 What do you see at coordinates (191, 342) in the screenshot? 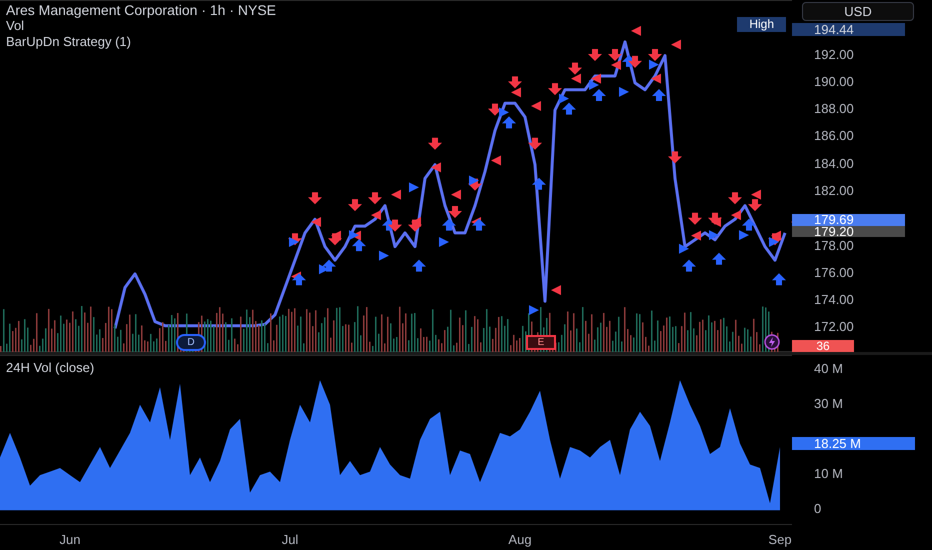
I see `dividend-marker: D` at bounding box center [191, 342].